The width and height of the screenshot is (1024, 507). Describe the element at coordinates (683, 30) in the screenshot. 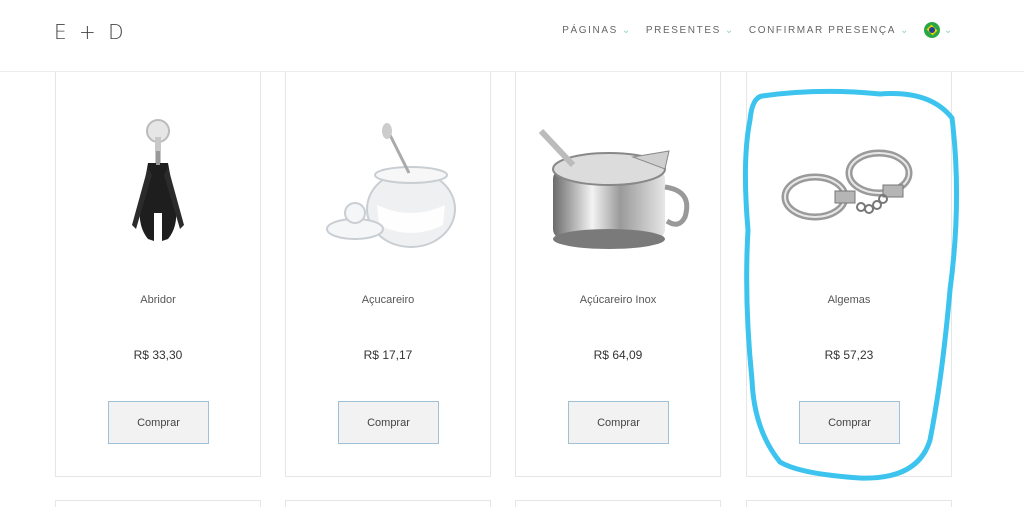

I see `nav-item-label: PRESENTES` at that location.